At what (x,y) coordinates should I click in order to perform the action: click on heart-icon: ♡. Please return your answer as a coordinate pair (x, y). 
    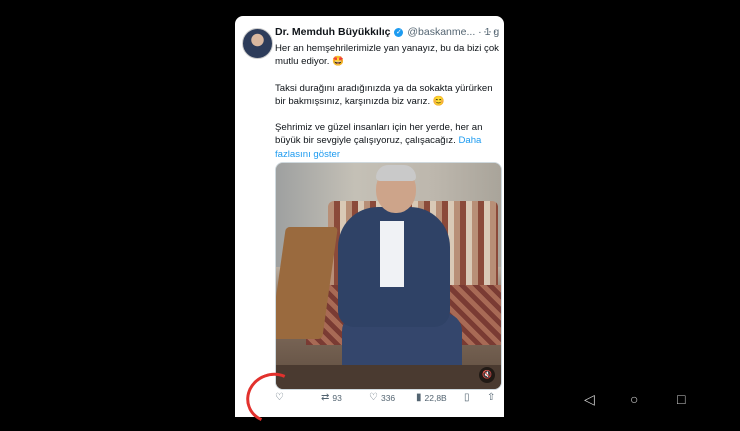
    Looking at the image, I should click on (373, 397).